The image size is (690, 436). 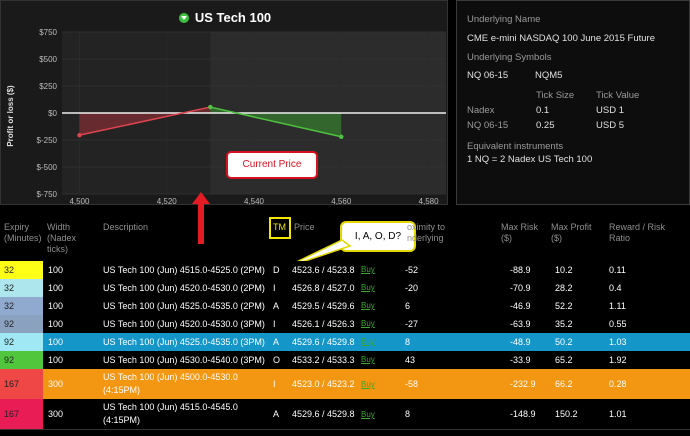 What do you see at coordinates (523, 384) in the screenshot?
I see `max-risk-cell: -232.9` at bounding box center [523, 384].